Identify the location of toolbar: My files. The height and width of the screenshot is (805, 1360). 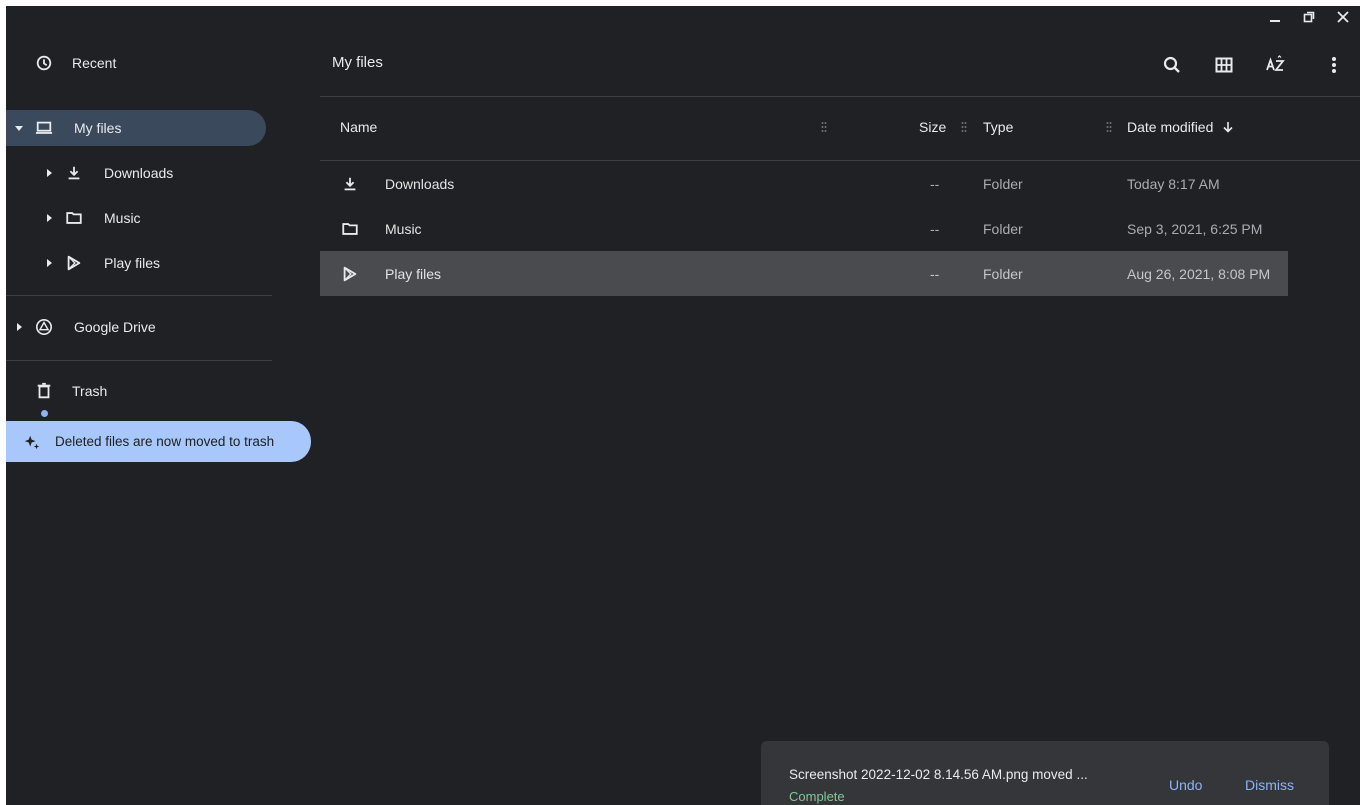
(840, 51).